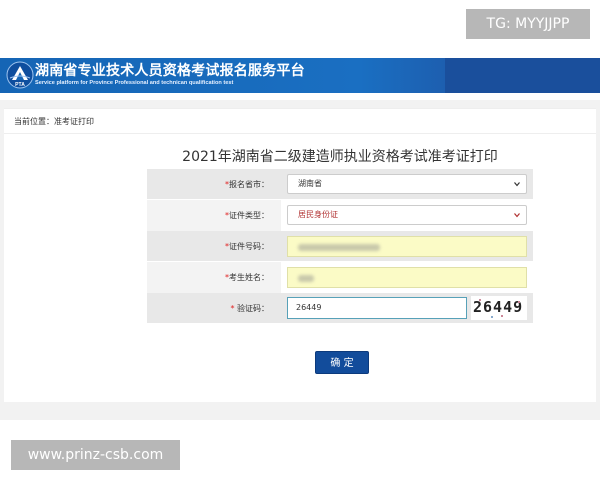 This screenshot has height=480, width=600. I want to click on logo-text: PTA, so click(20, 85).